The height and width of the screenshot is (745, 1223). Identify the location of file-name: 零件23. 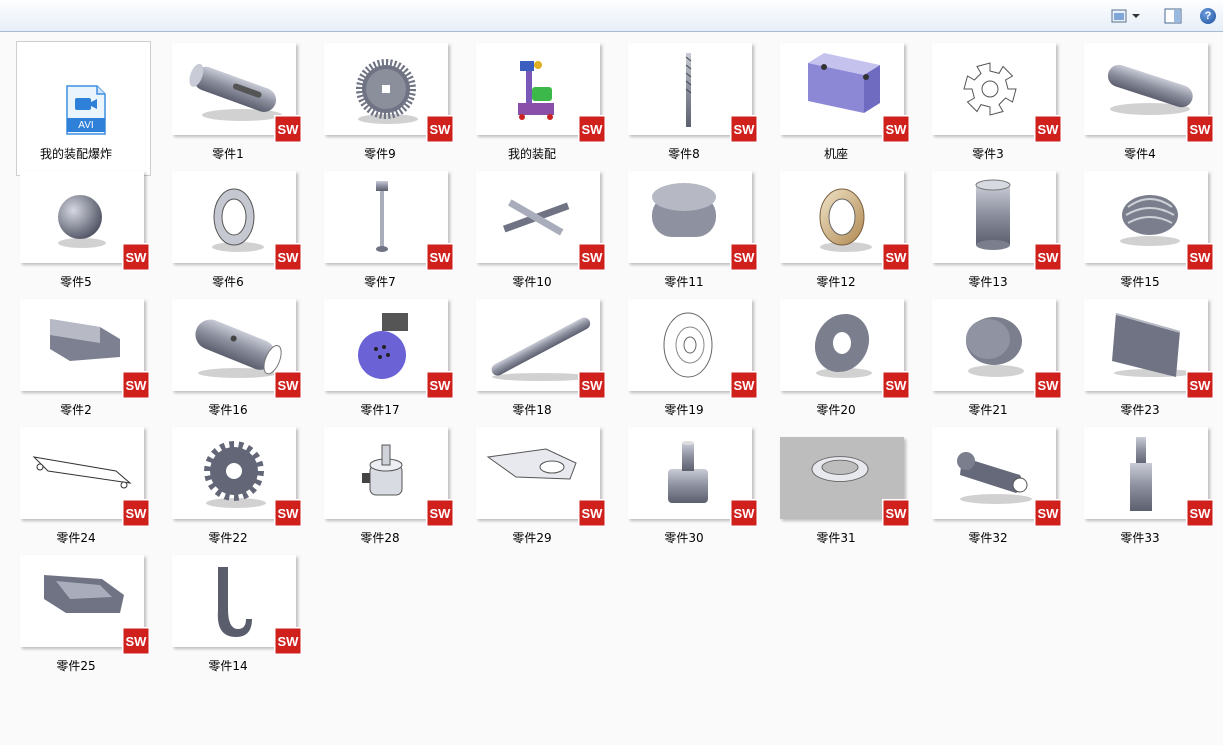
(1140, 410).